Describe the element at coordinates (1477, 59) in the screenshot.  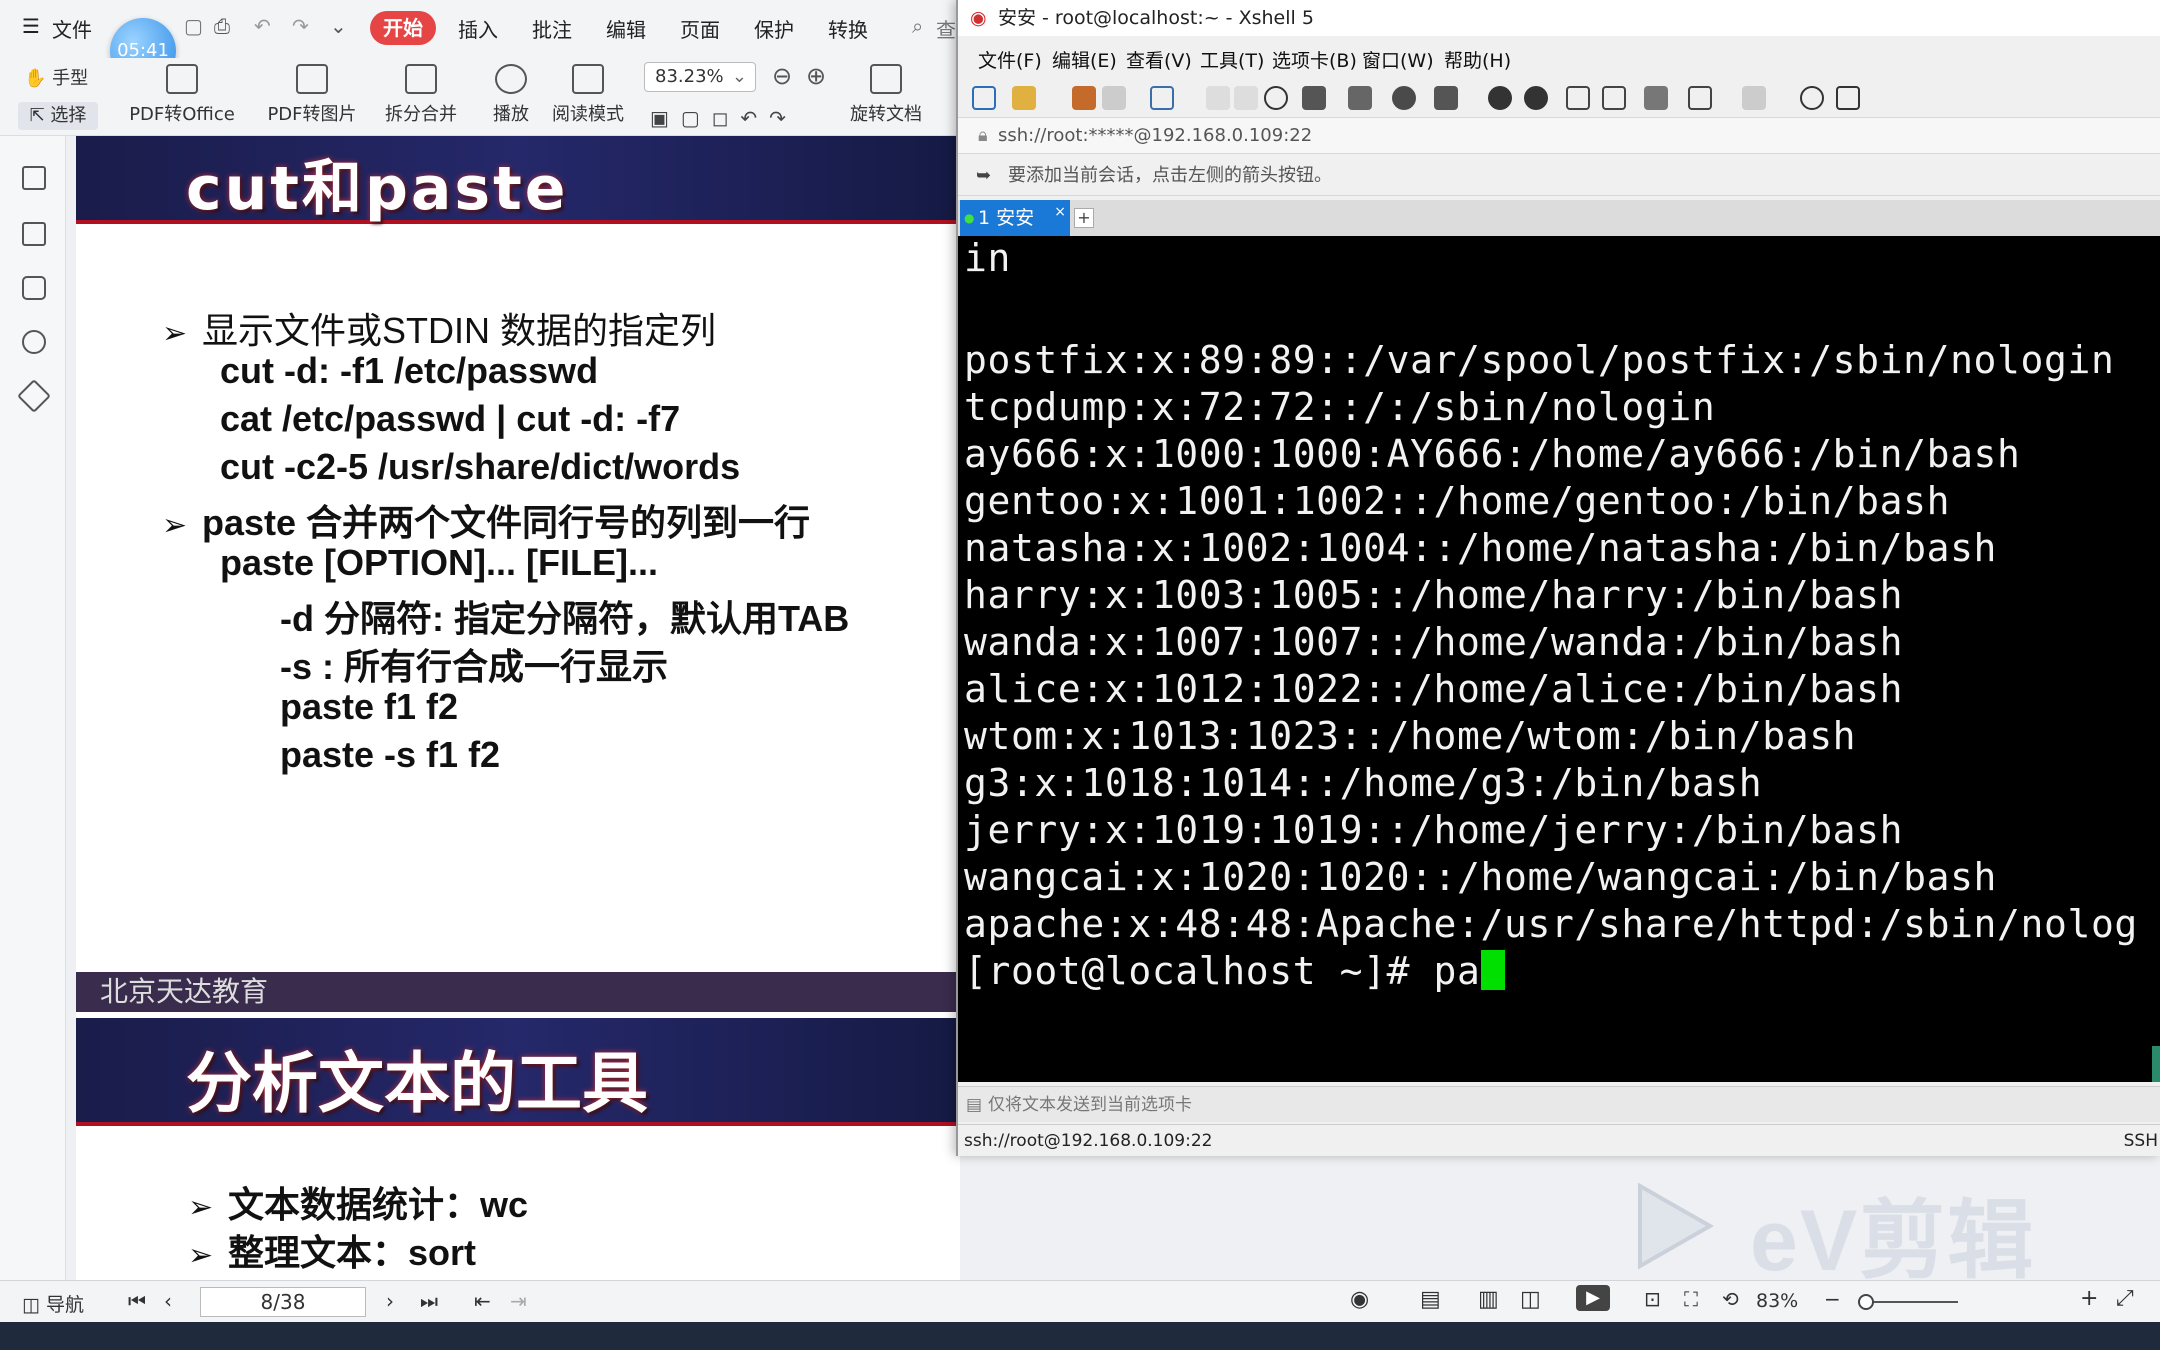
I see `menu-item-help: 帮助(H)` at that location.